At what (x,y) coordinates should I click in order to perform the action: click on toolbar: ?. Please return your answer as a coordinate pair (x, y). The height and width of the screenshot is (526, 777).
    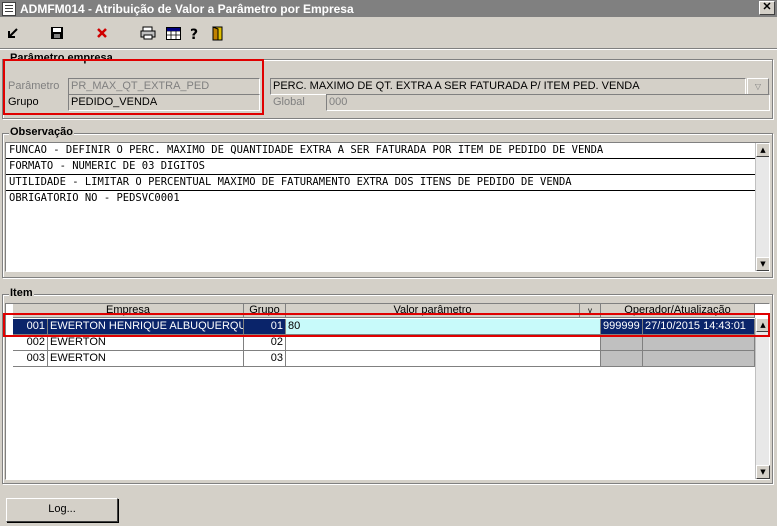
    Looking at the image, I should click on (388, 33).